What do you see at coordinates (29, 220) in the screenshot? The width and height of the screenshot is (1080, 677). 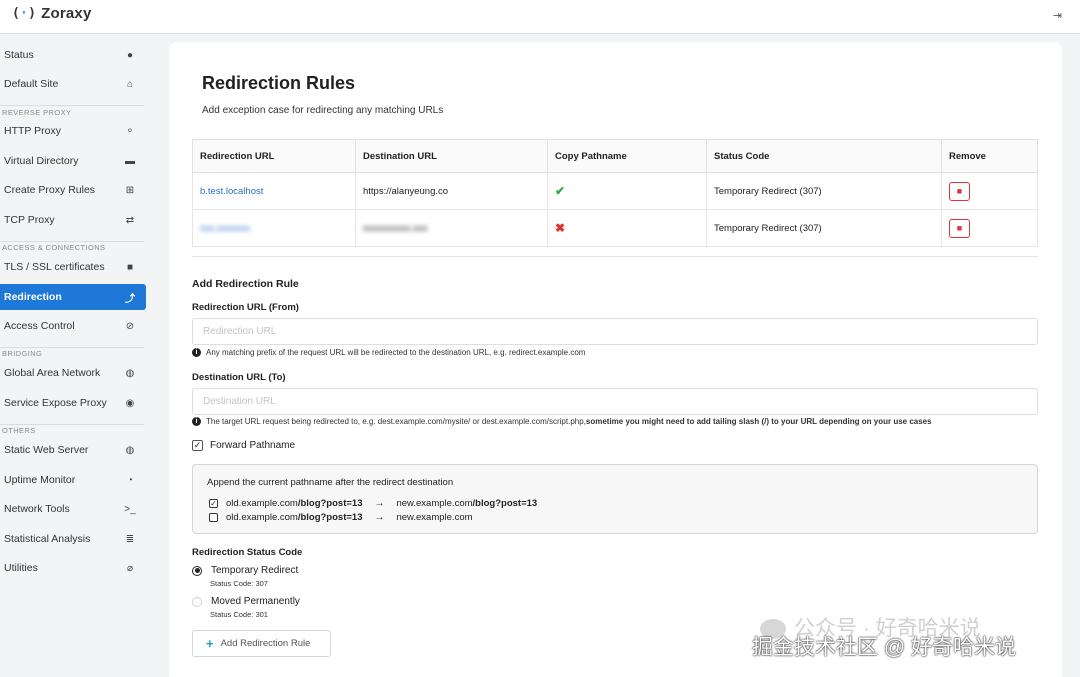 I see `sidebar-item-label: TCP Proxy` at bounding box center [29, 220].